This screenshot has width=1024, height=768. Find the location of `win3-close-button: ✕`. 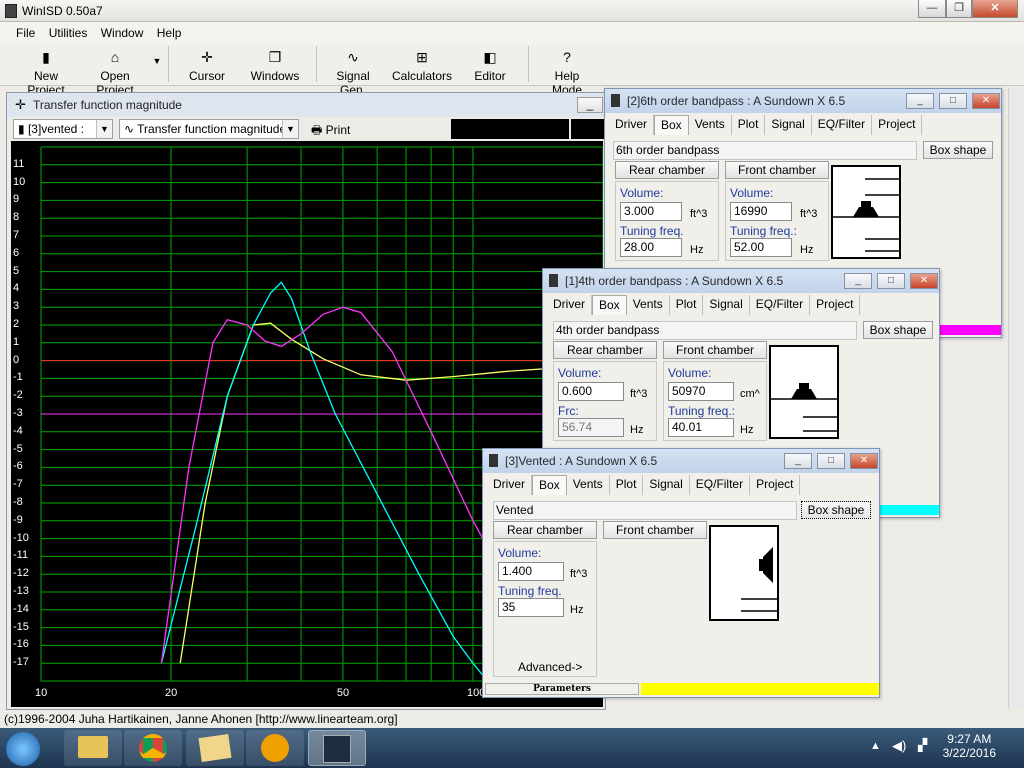

win3-close-button: ✕ is located at coordinates (864, 461).